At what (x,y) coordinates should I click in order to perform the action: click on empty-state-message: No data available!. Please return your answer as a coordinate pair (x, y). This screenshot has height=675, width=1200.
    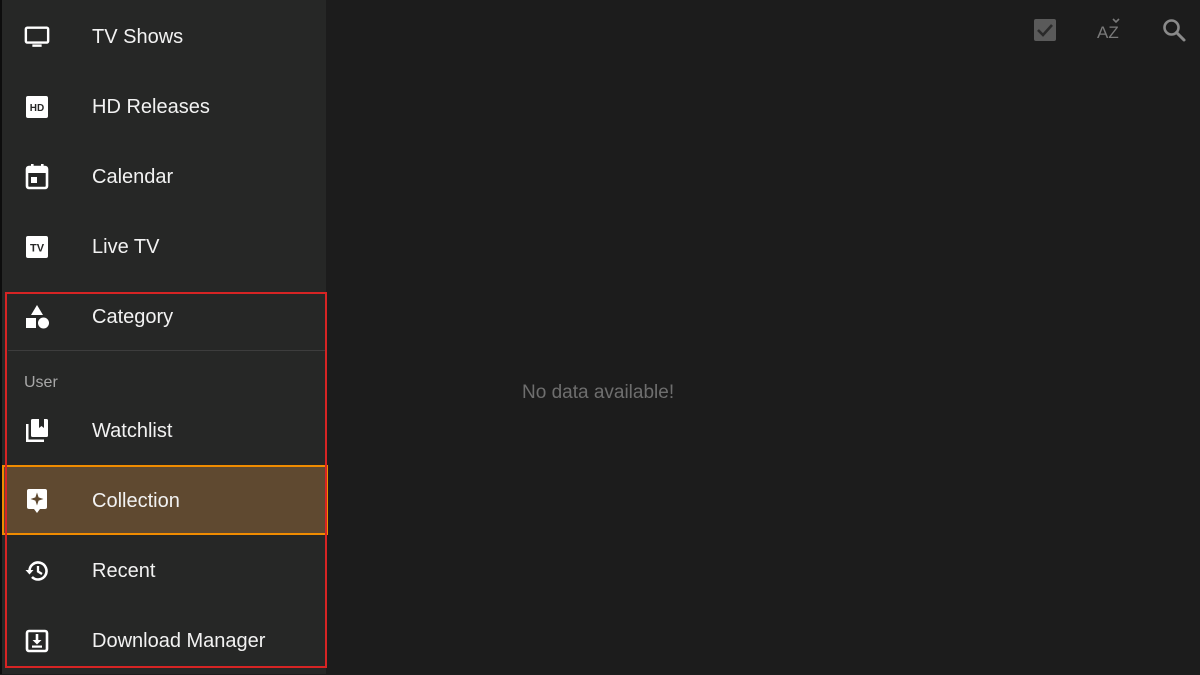
    Looking at the image, I should click on (598, 392).